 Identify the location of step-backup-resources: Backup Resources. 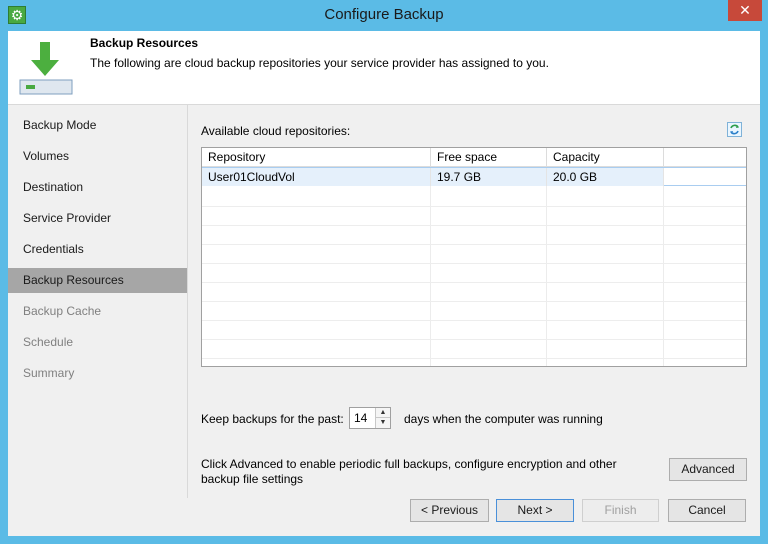
(97, 280).